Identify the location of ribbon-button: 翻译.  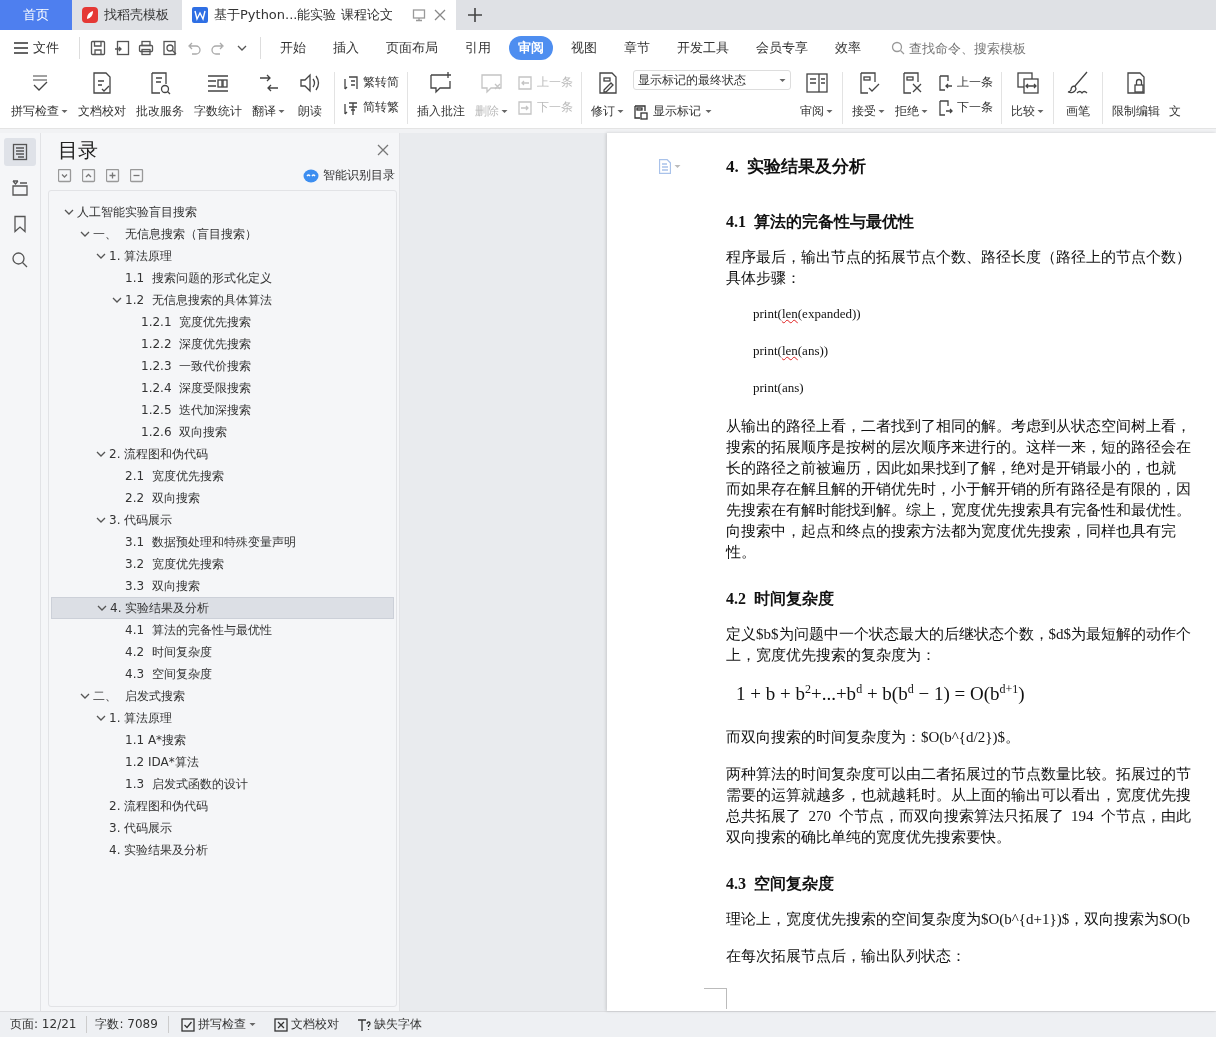
(268, 97).